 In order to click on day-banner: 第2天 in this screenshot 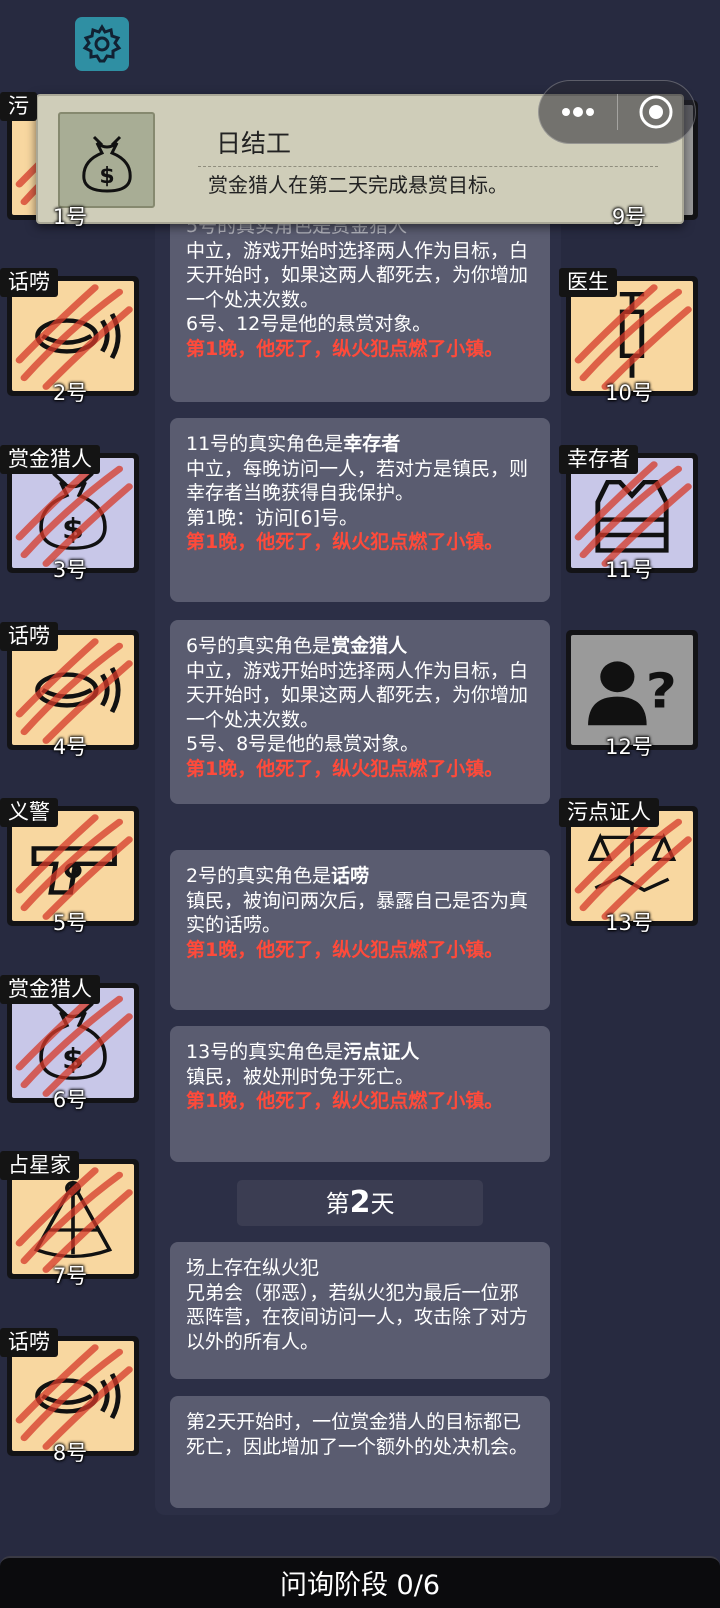, I will do `click(360, 1203)`.